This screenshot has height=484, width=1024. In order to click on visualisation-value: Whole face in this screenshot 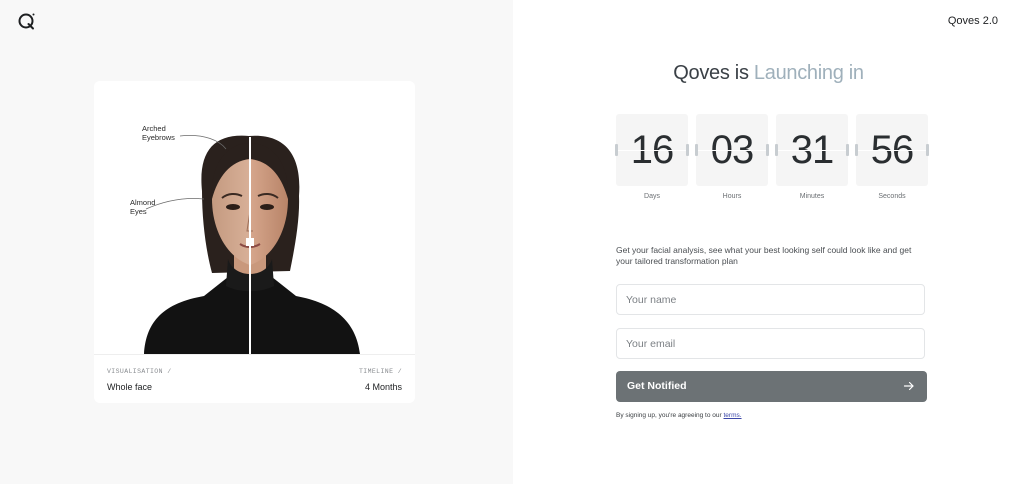, I will do `click(130, 387)`.